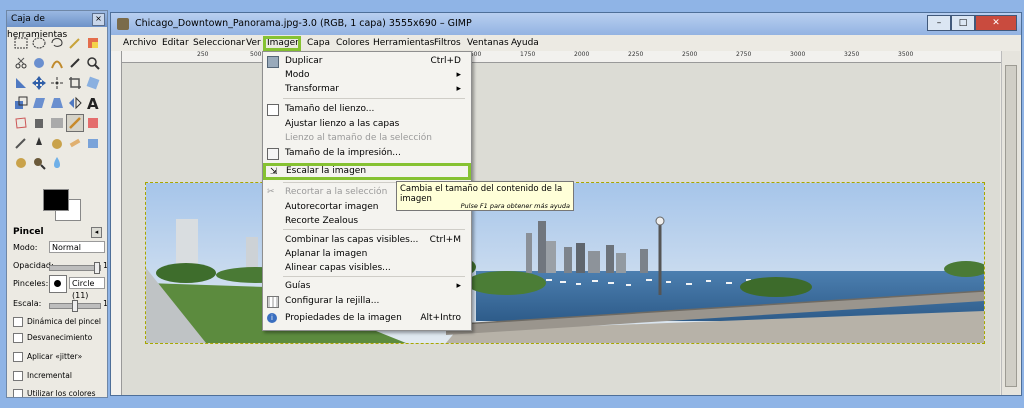 This screenshot has width=1024, height=408. What do you see at coordinates (18, 322) in the screenshot?
I see `dynamics-expander` at bounding box center [18, 322].